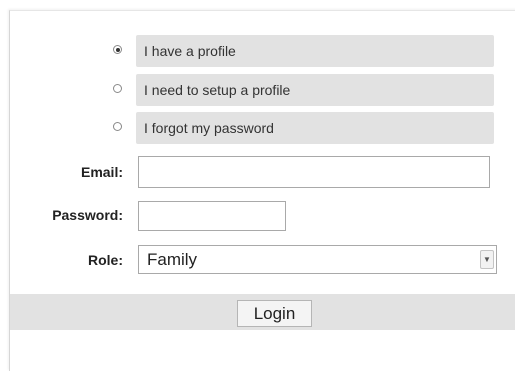 The width and height of the screenshot is (515, 371). Describe the element at coordinates (212, 216) in the screenshot. I see `password-field` at that location.